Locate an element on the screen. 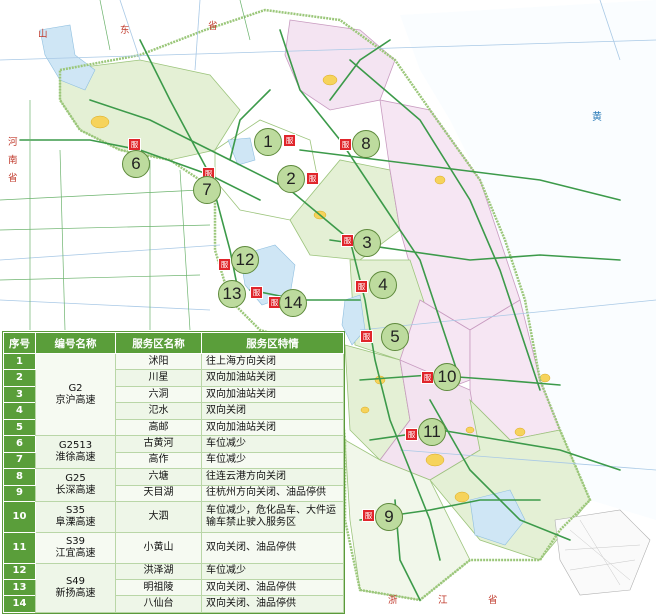 The width and height of the screenshot is (656, 616). table-header-row: 序号 编号名称 服务区名称 服务区特情 is located at coordinates (173, 343).